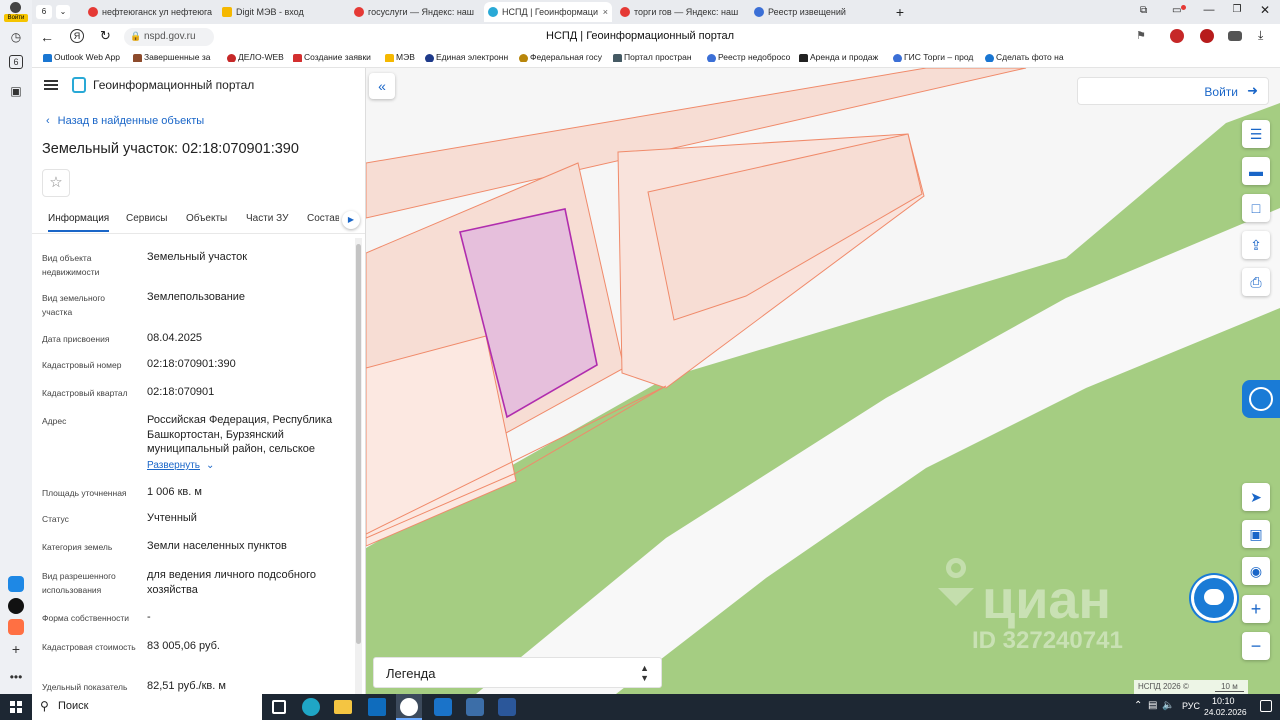 The height and width of the screenshot is (720, 1280). I want to click on taskbar-search-box: ⚲ Поиск, so click(147, 707).